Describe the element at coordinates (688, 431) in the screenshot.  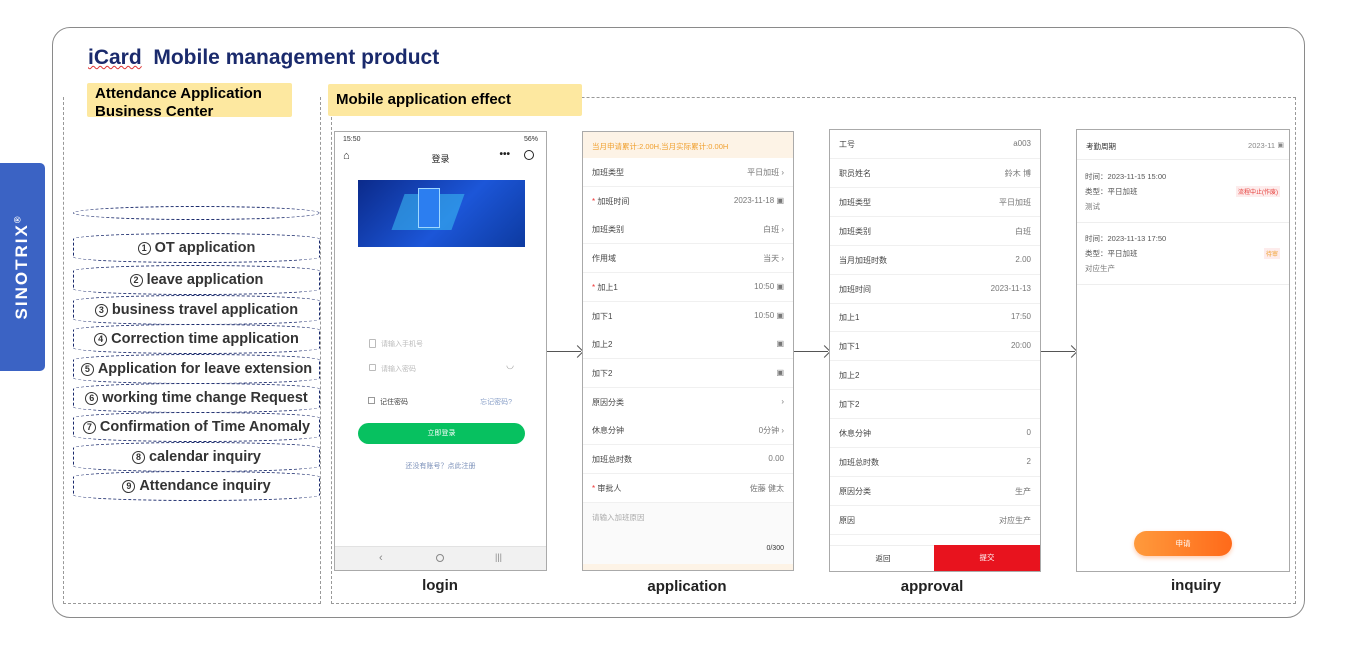
I see `form-row: 休息分钟 0分钟 ›` at that location.